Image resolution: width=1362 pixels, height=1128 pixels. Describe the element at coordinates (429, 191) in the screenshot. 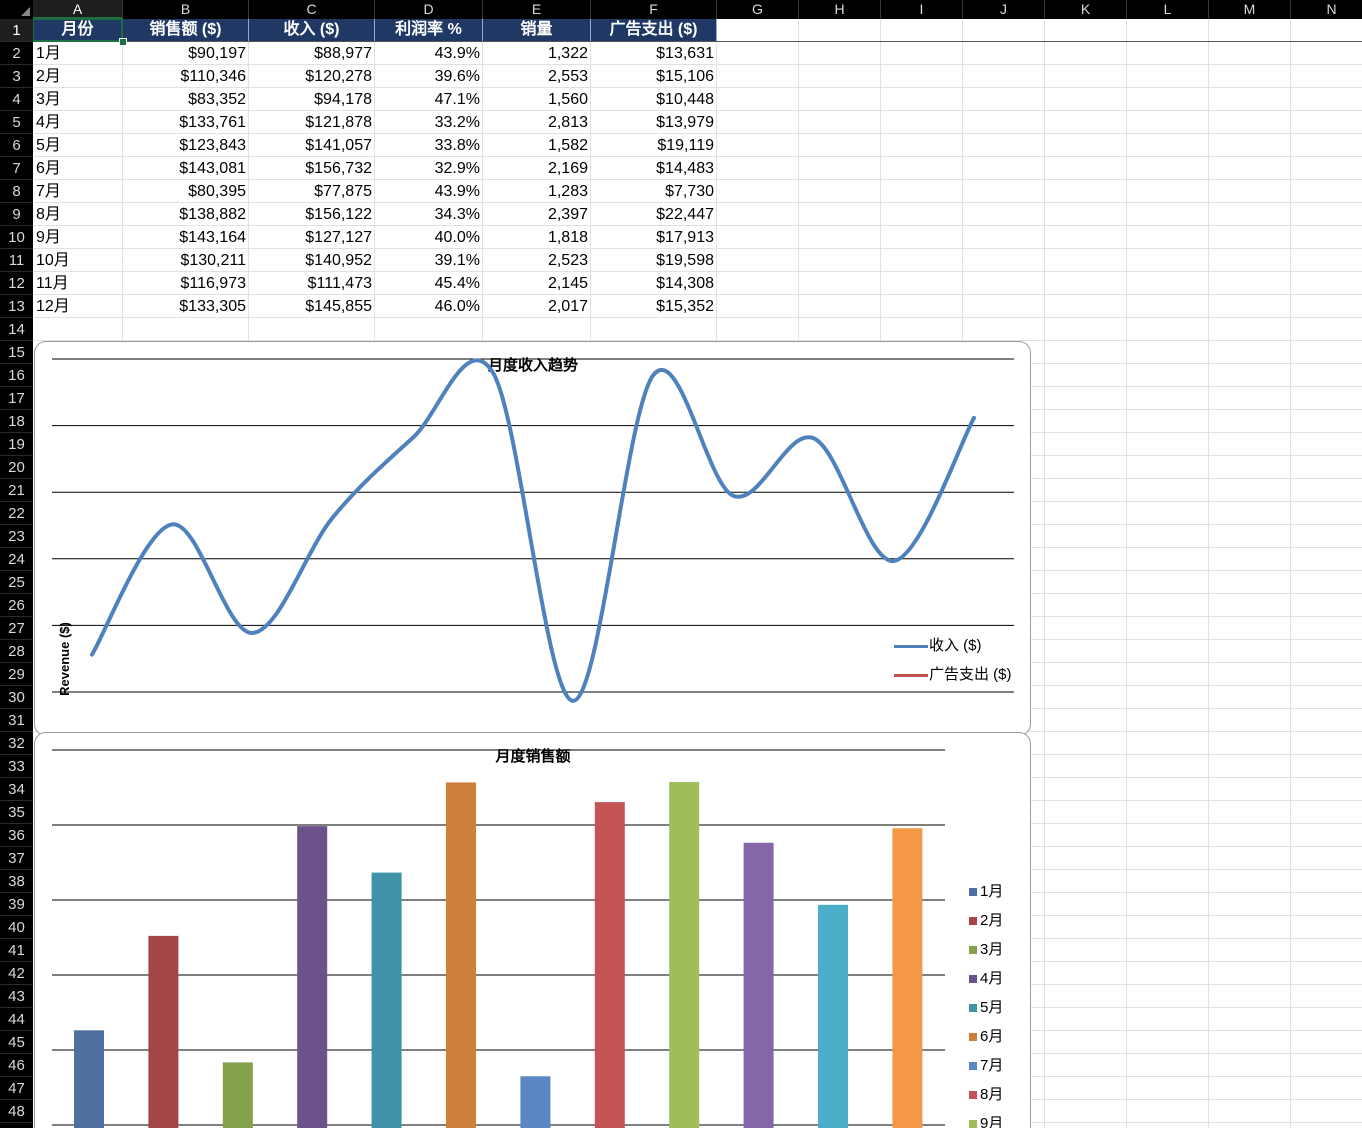

I see `table-cell: 43.9%` at that location.